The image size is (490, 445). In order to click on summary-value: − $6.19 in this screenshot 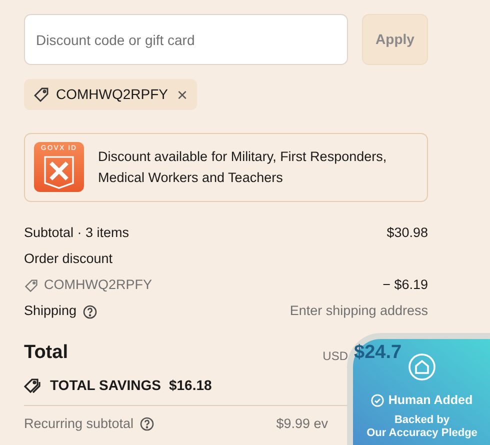, I will do `click(405, 285)`.